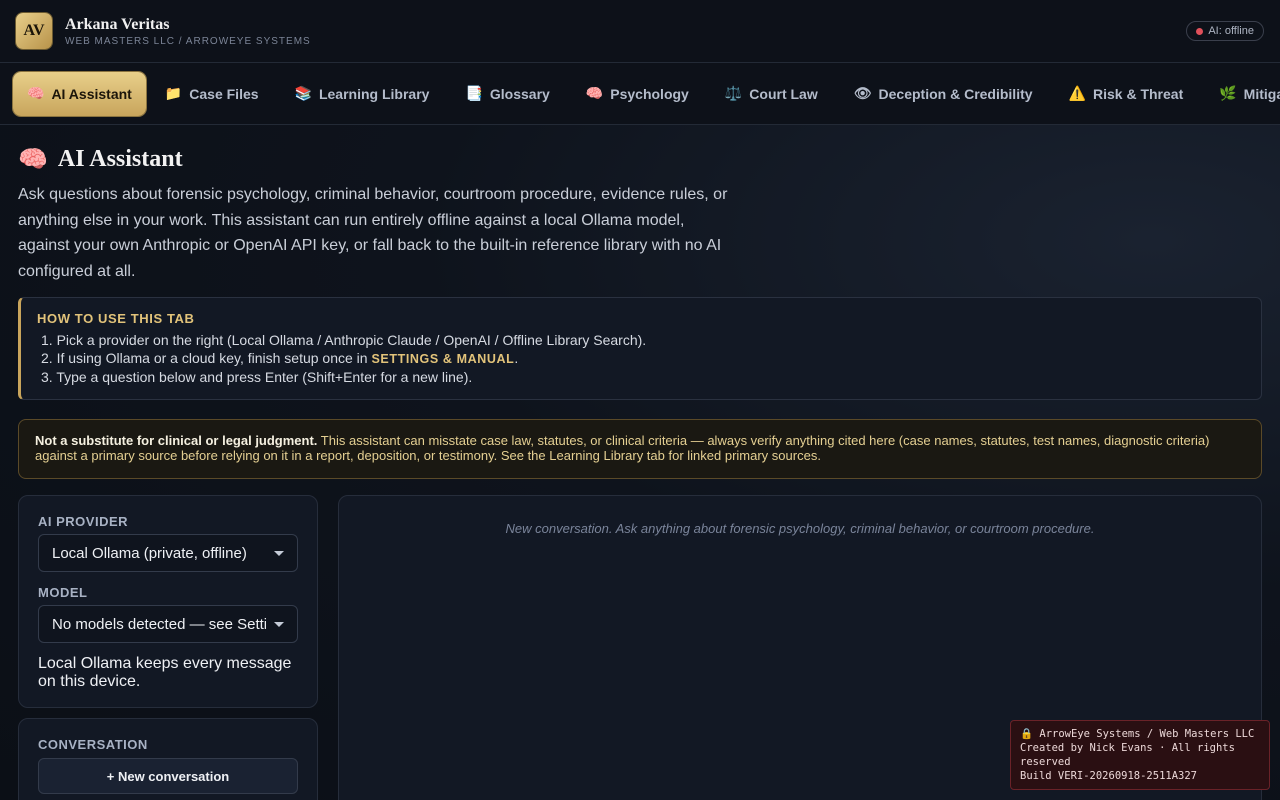 The image size is (1280, 800). I want to click on eye-icon: 👁, so click(862, 93).